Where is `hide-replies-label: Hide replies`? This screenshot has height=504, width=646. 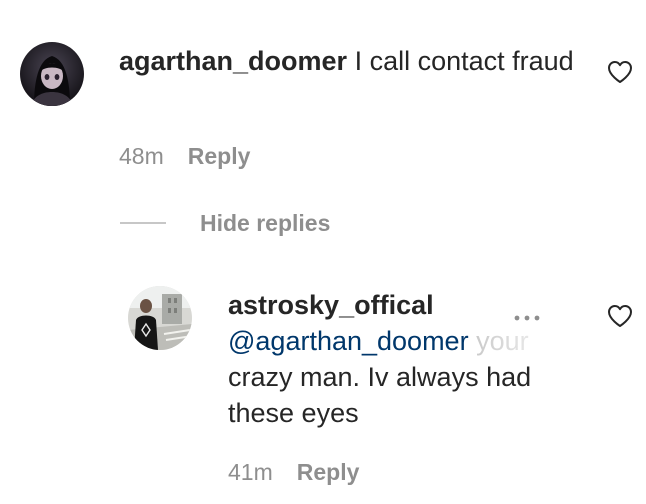 hide-replies-label: Hide replies is located at coordinates (265, 222).